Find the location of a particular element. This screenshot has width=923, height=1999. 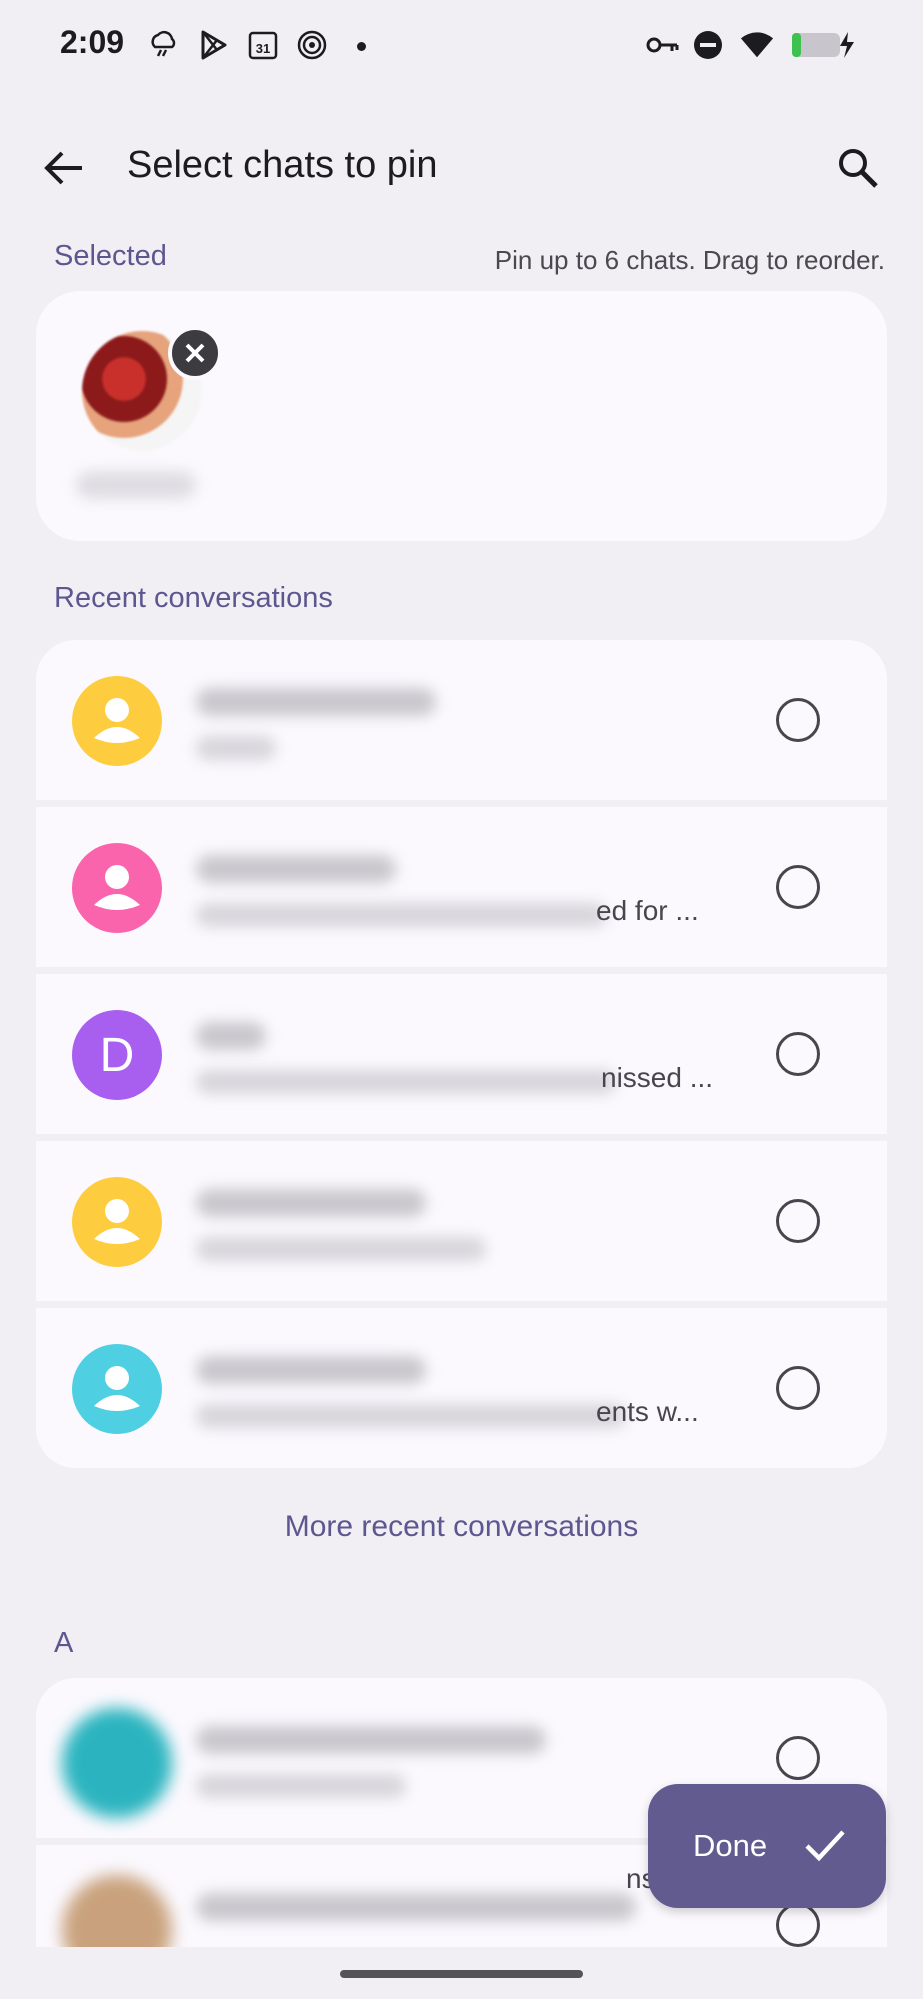

remove-selected-button is located at coordinates (195, 353).